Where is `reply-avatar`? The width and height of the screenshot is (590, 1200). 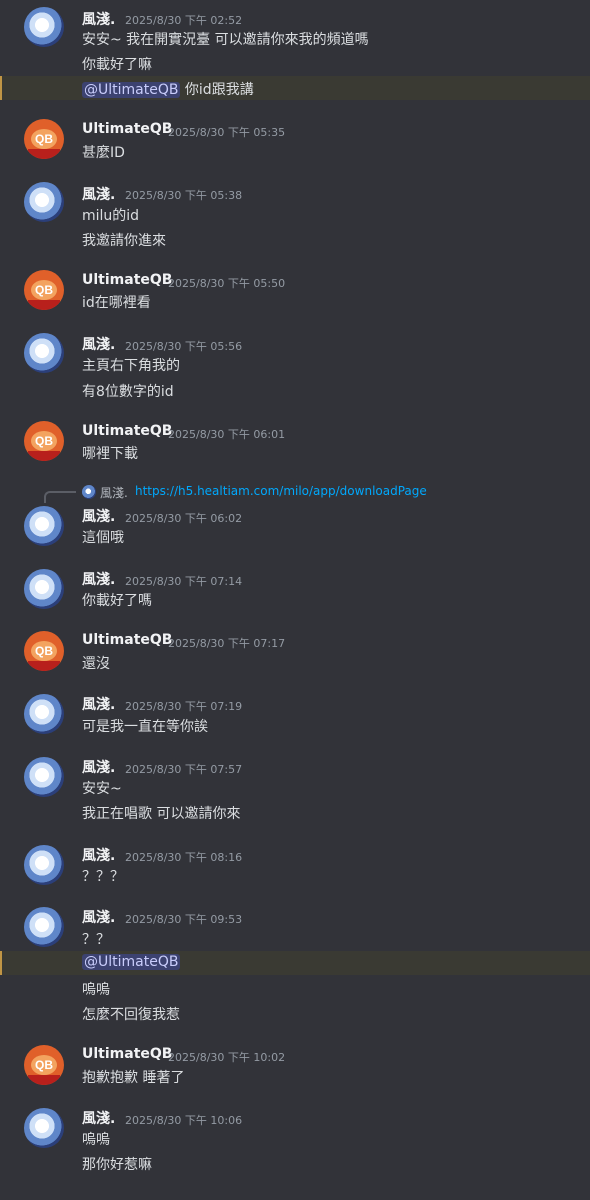 reply-avatar is located at coordinates (89, 492).